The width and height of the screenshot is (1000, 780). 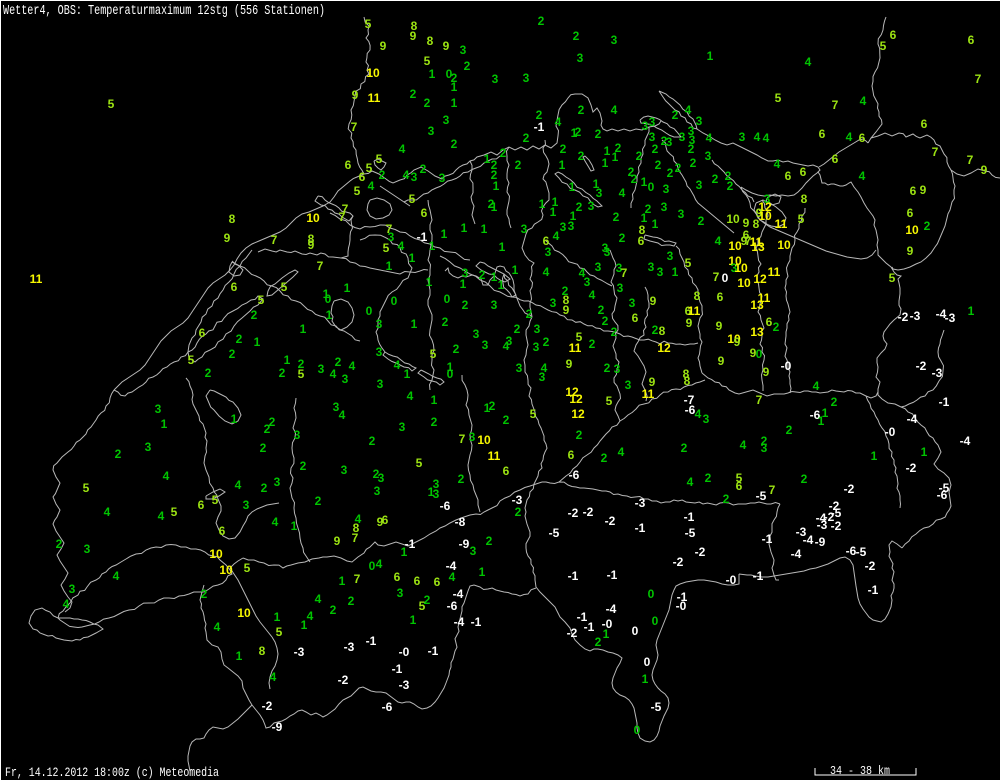 I want to click on svg-text: -1, so click(x=640, y=528).